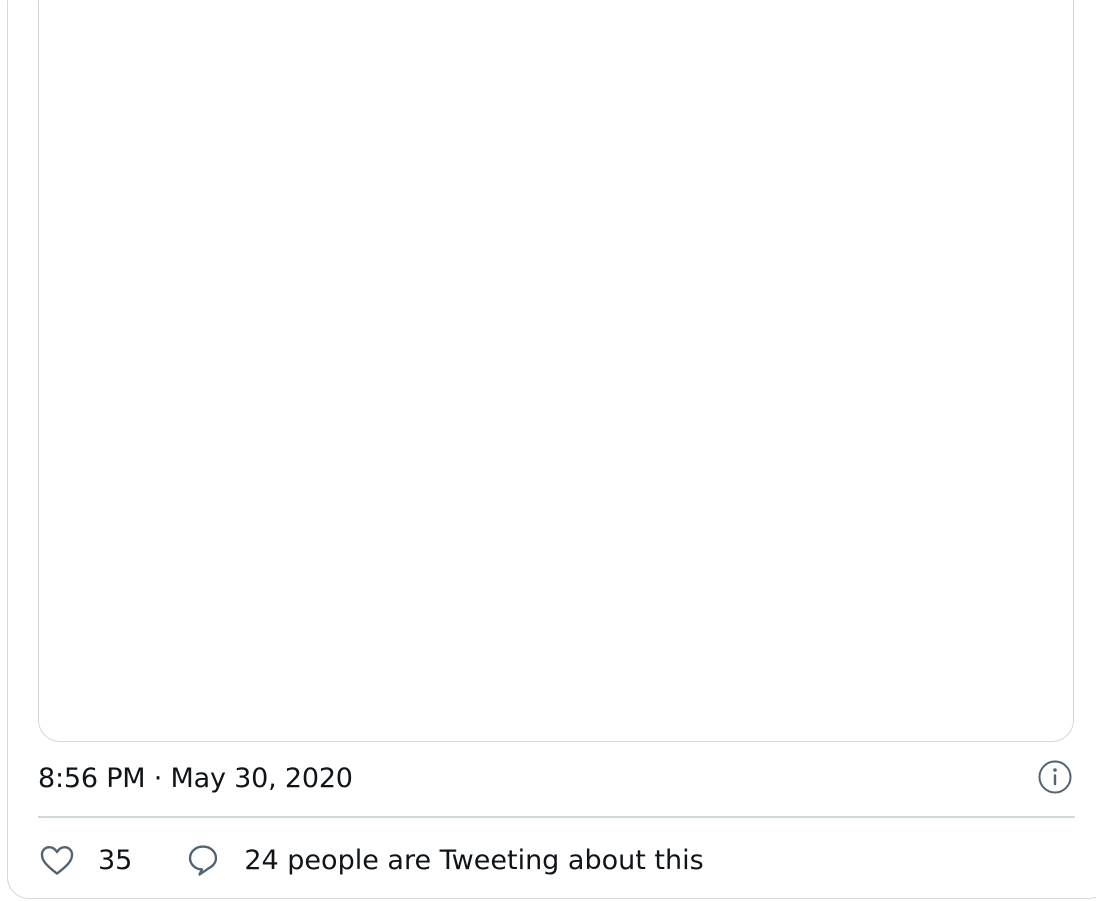 This screenshot has width=1096, height=901. What do you see at coordinates (195, 779) in the screenshot?
I see `tweet-timestamp: 8:56 PM · May 30, 2020` at bounding box center [195, 779].